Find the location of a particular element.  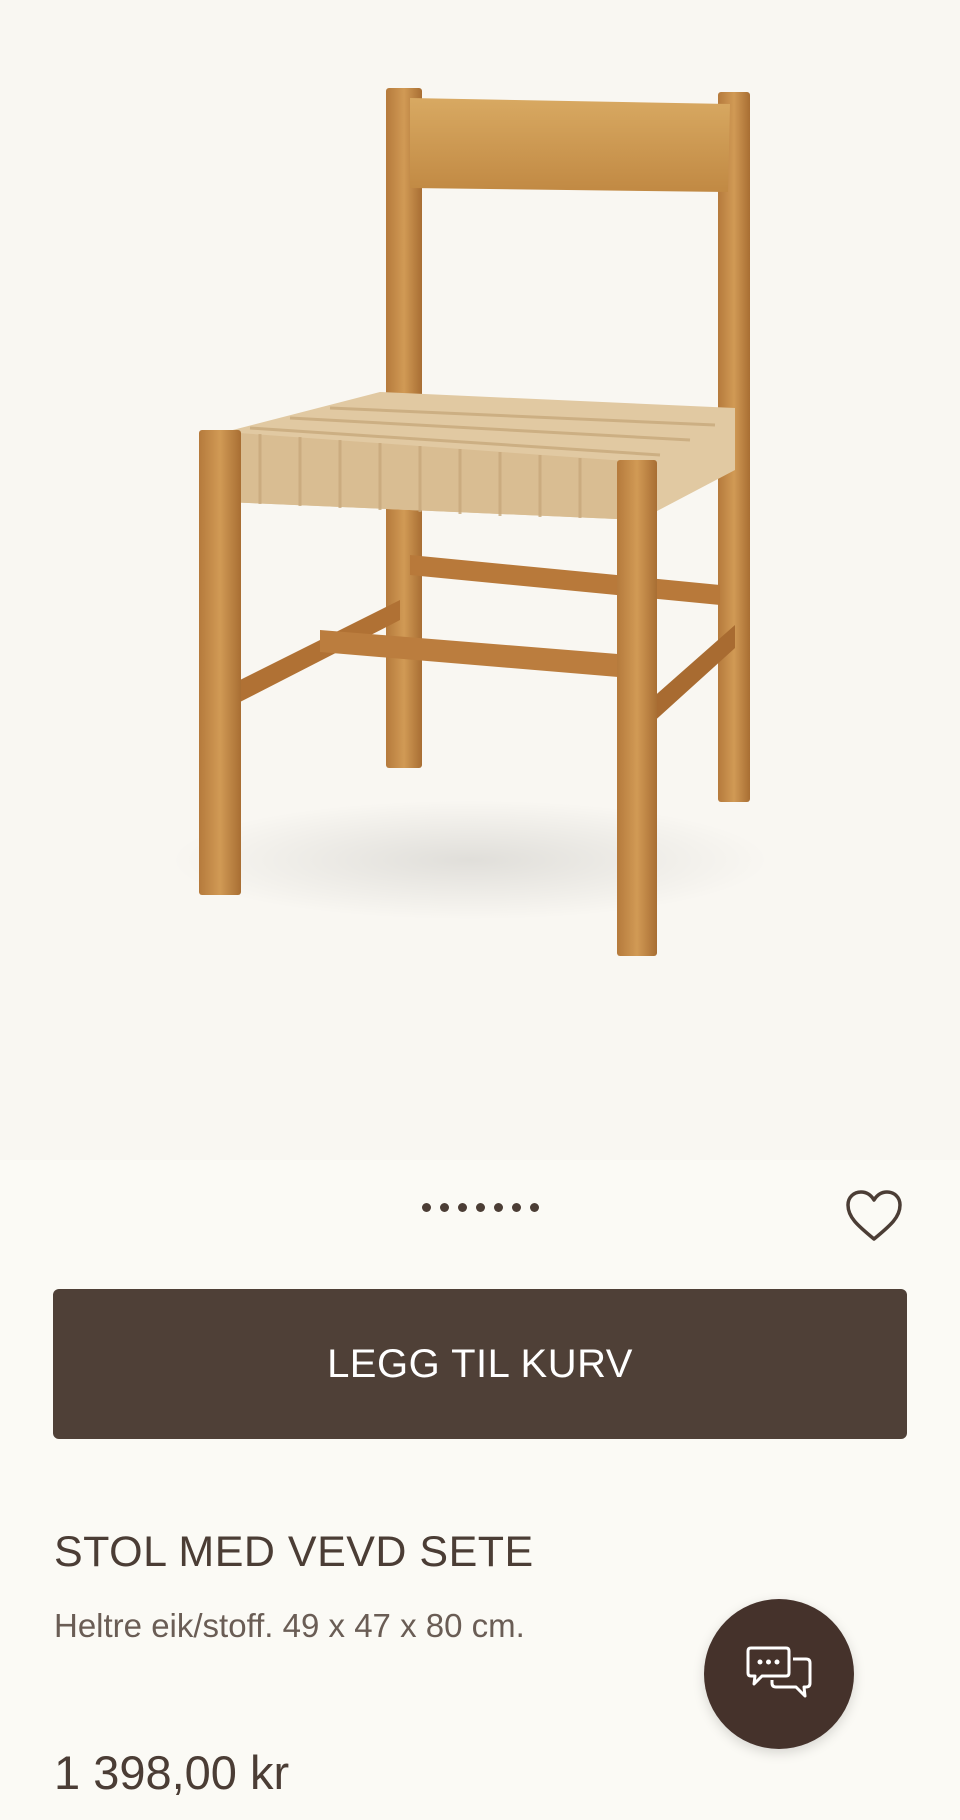

heart-icon is located at coordinates (874, 1215).